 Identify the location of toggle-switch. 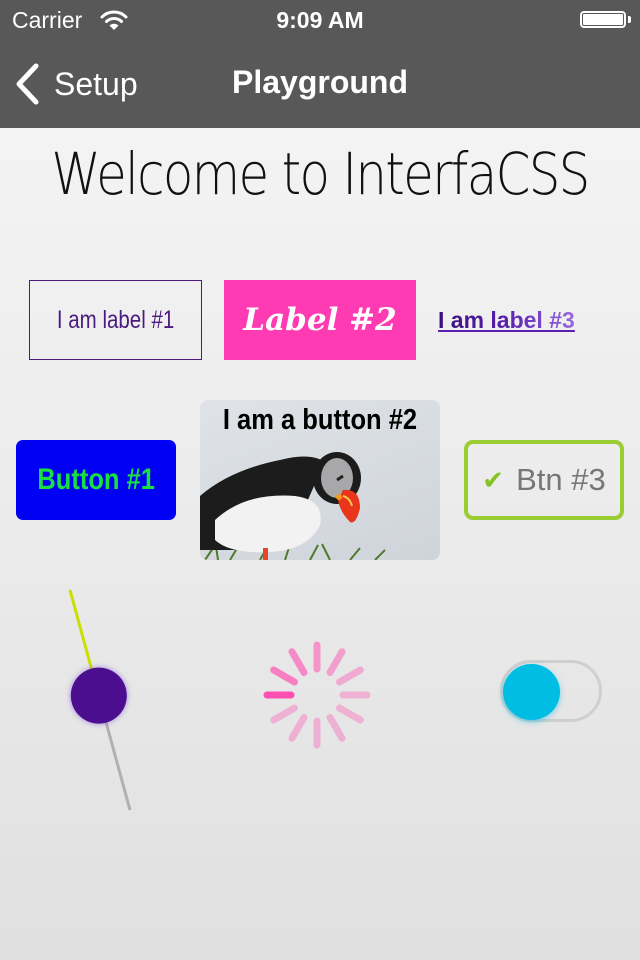
(551, 691).